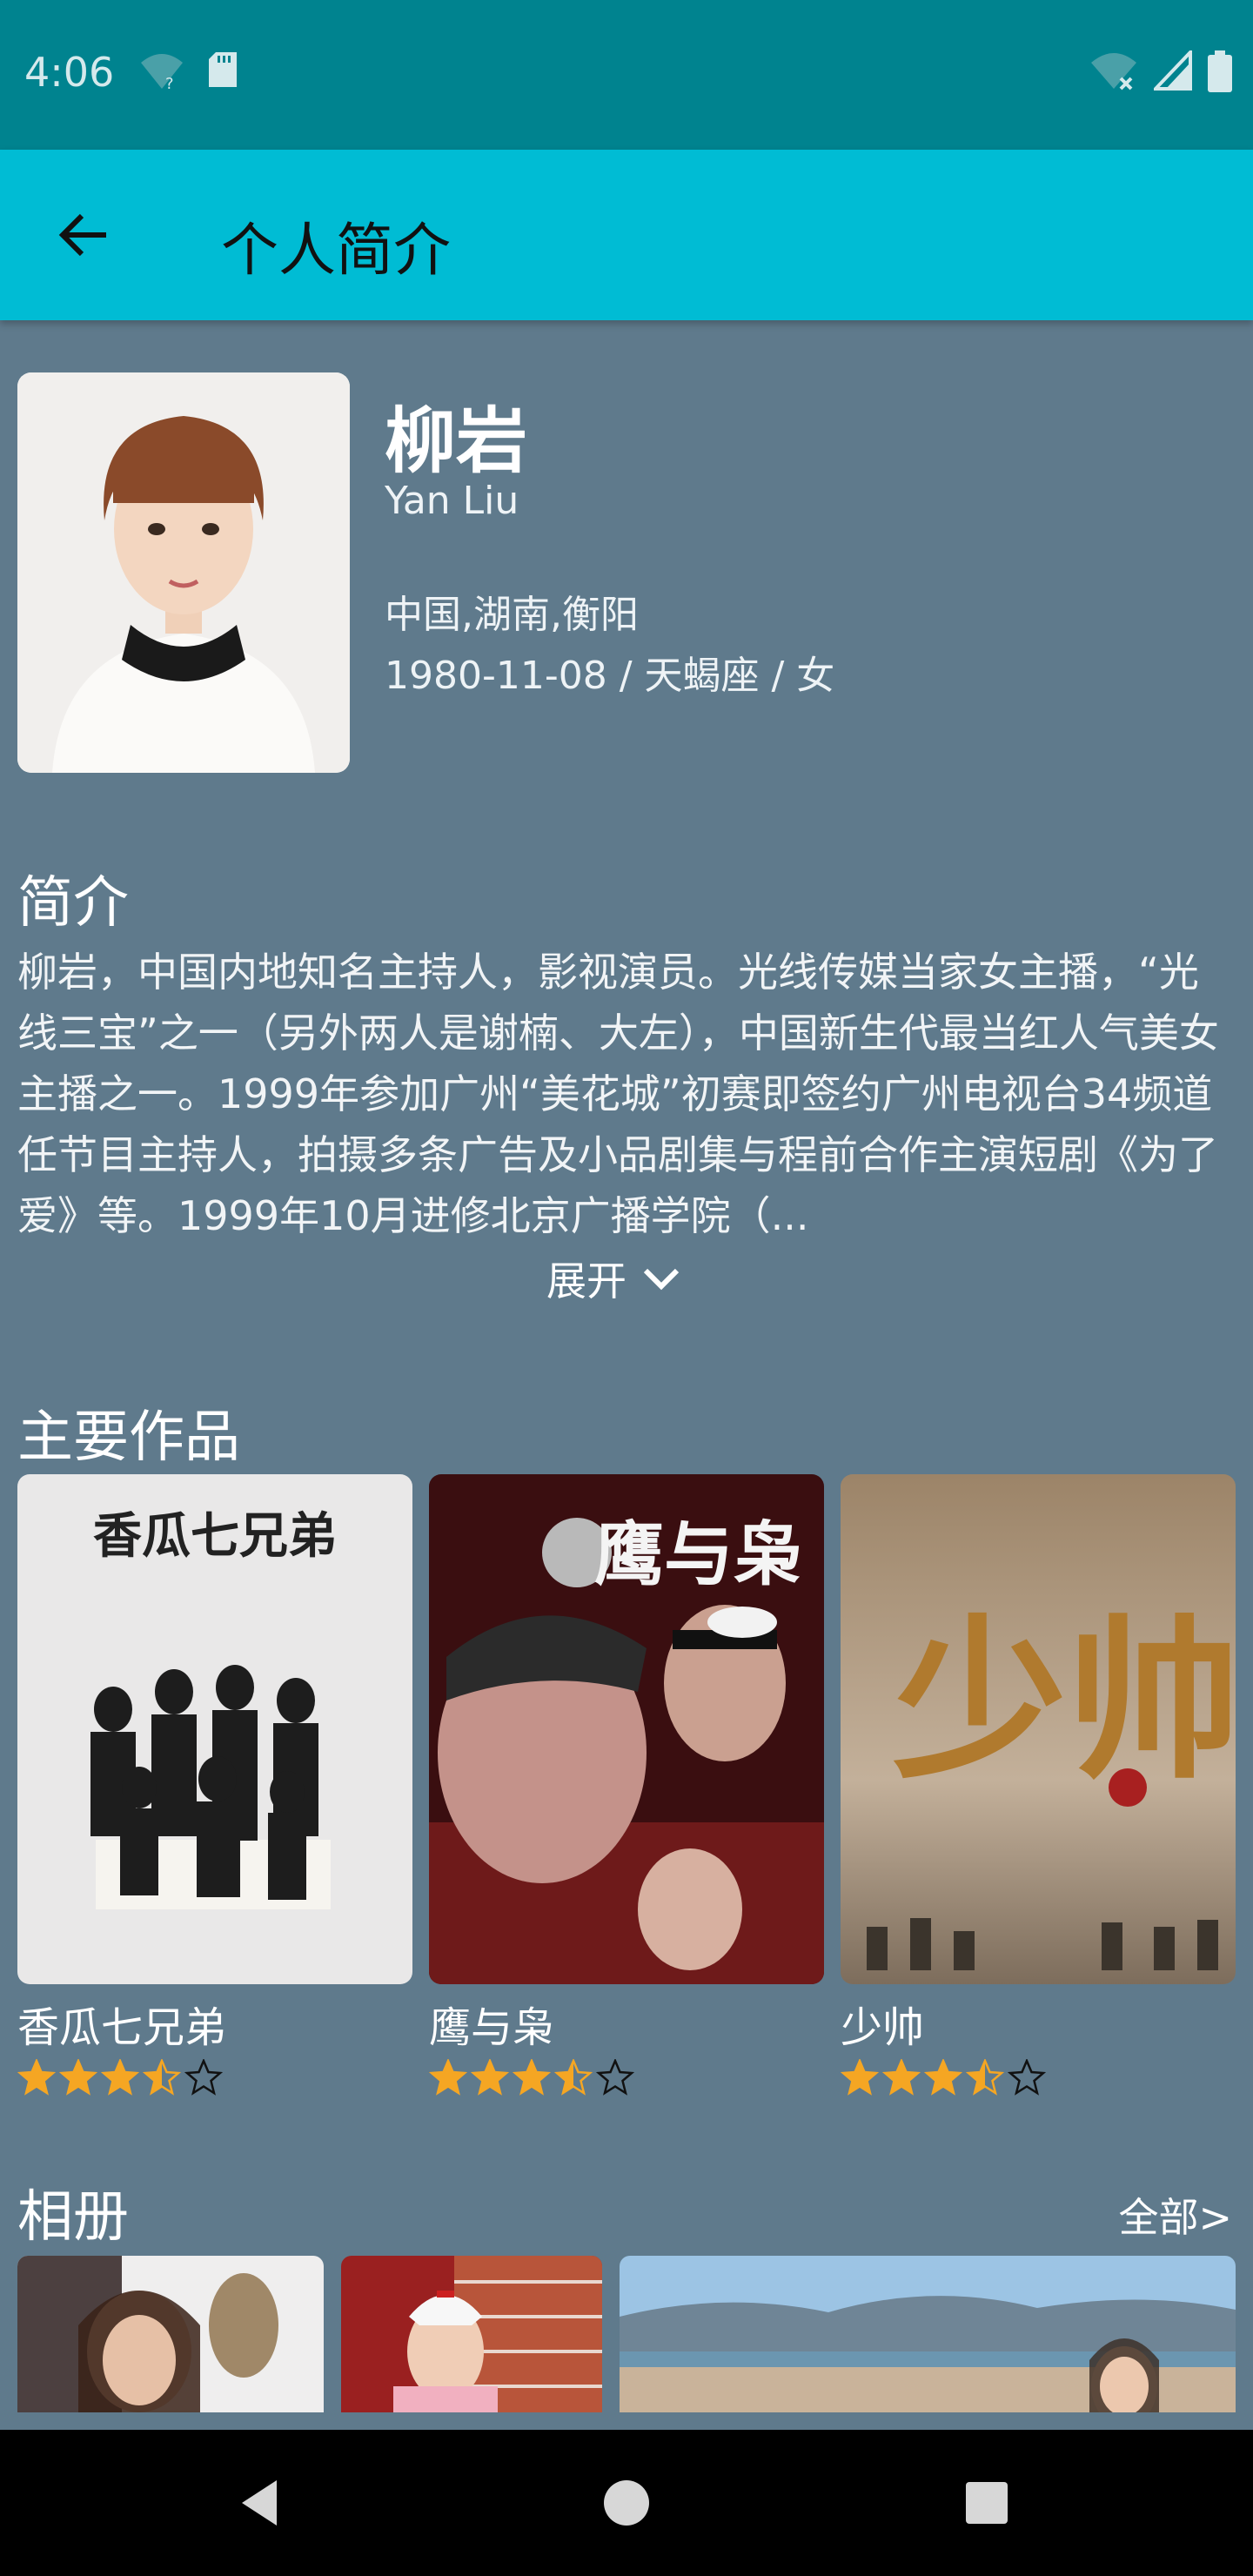 The image size is (1253, 2576). I want to click on name-en: Yan Liu, so click(452, 501).